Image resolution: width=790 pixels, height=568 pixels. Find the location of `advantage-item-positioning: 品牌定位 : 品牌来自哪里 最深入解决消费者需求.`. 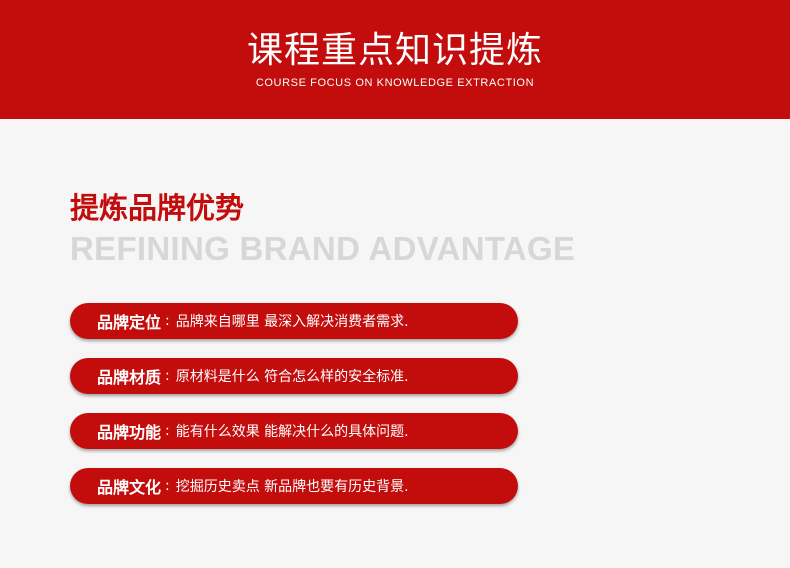

advantage-item-positioning: 品牌定位 : 品牌来自哪里 最深入解决消费者需求. is located at coordinates (294, 321).